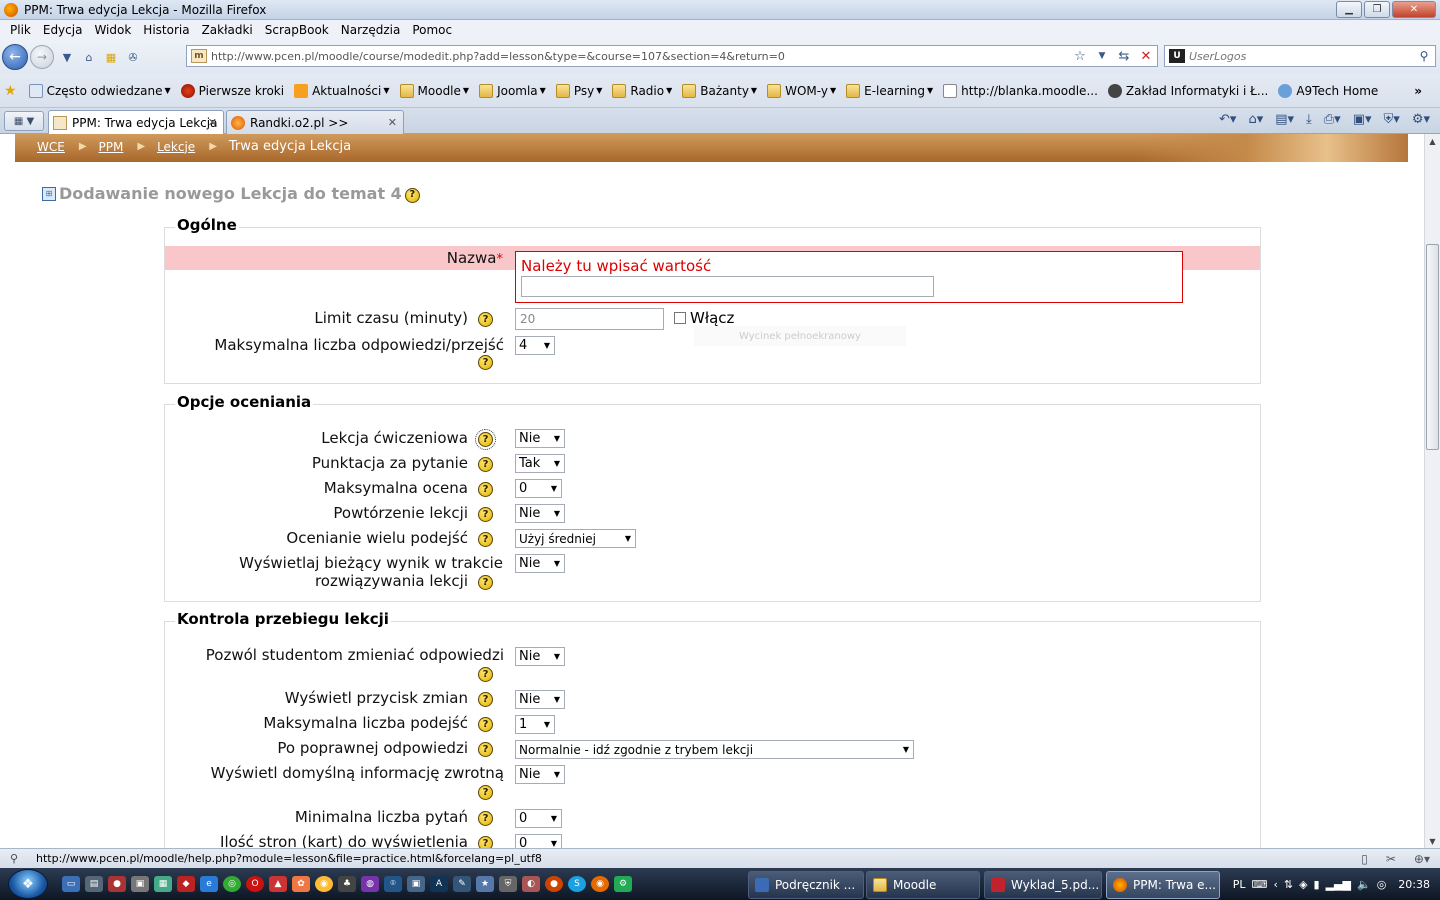 This screenshot has width=1440, height=900. Describe the element at coordinates (347, 884) in the screenshot. I see `app-icon: ♣` at that location.